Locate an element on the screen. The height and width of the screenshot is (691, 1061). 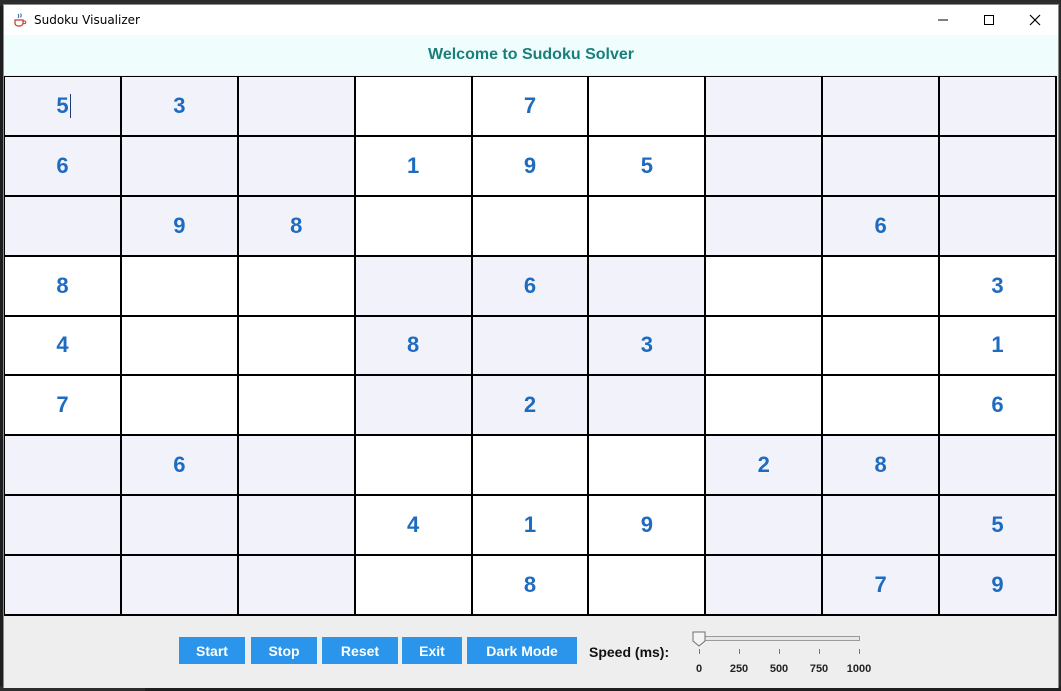
sudoku-cell-active: 5 is located at coordinates (63, 107).